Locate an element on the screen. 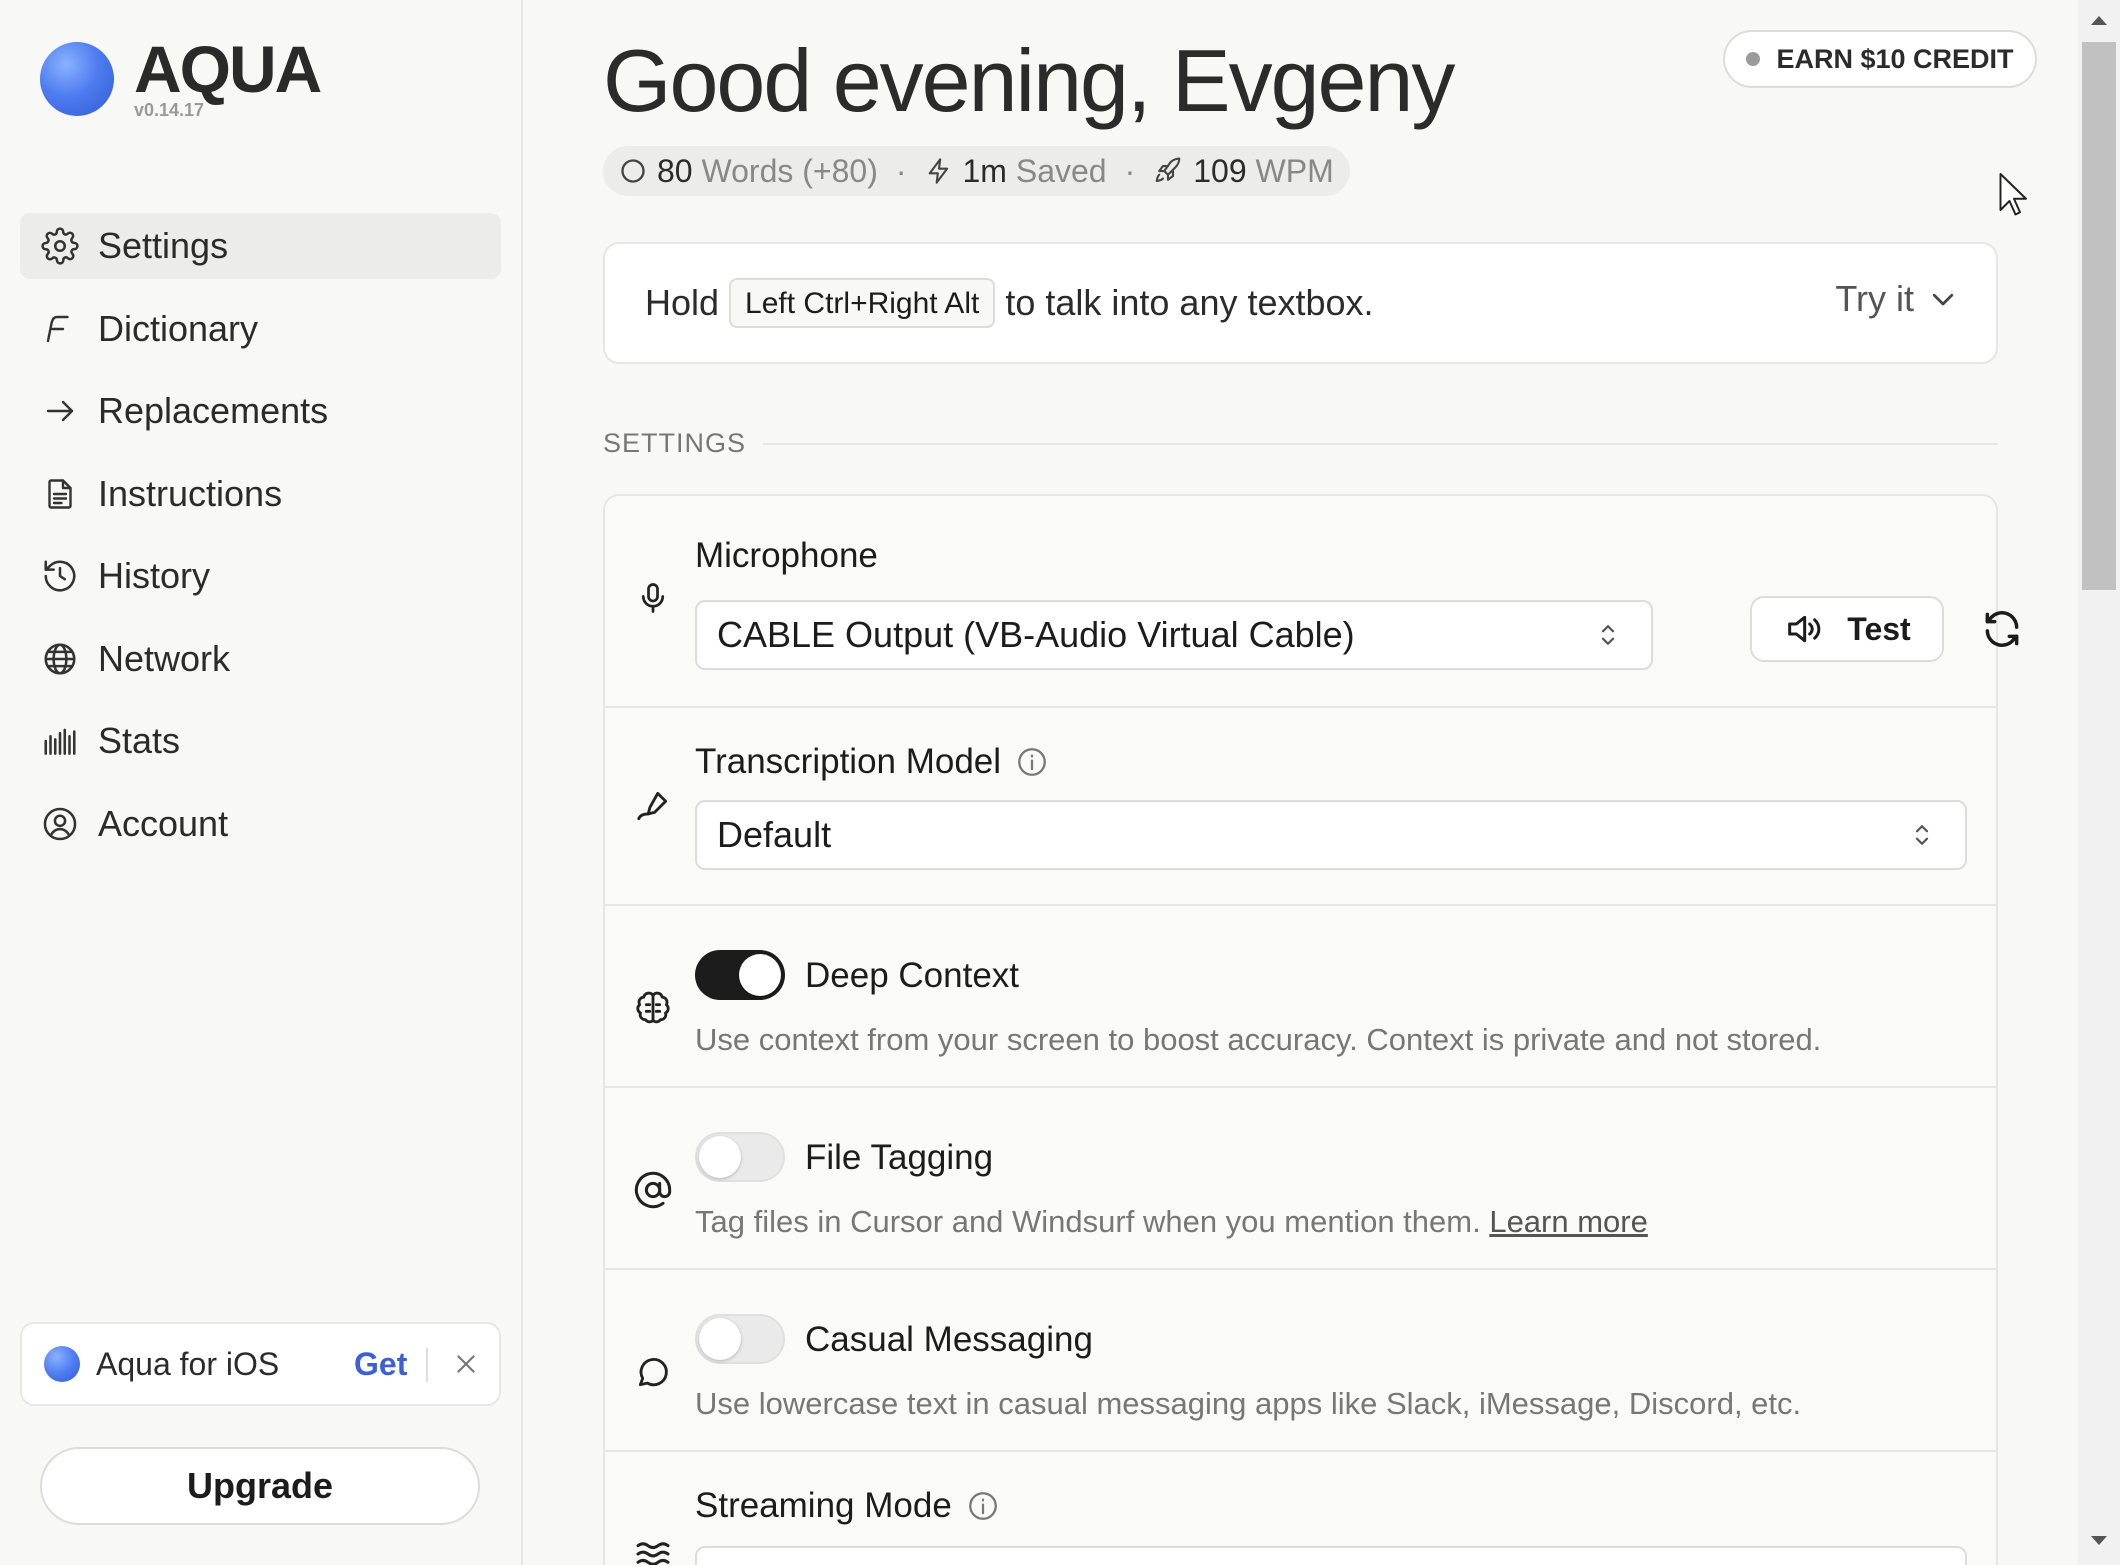 The height and width of the screenshot is (1565, 2120). deep-context-title: Deep Context is located at coordinates (912, 975).